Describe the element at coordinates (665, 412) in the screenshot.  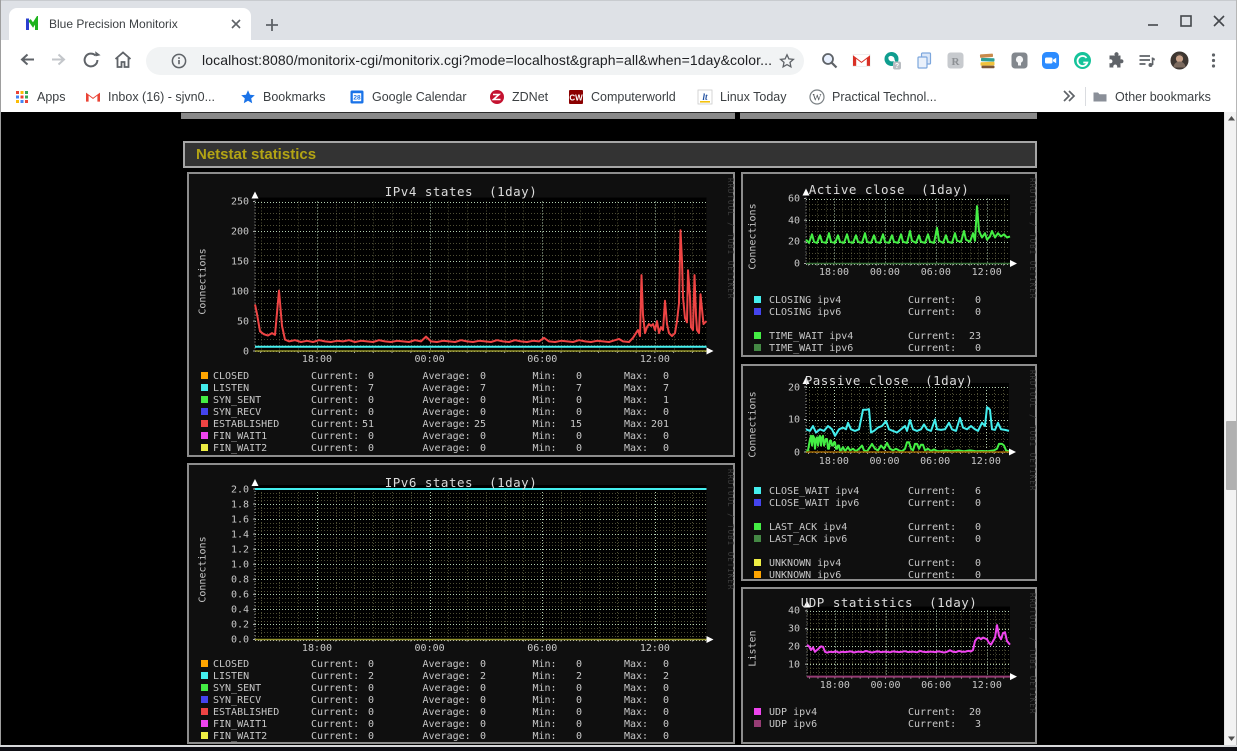
I see `legend-max-value: 0` at that location.